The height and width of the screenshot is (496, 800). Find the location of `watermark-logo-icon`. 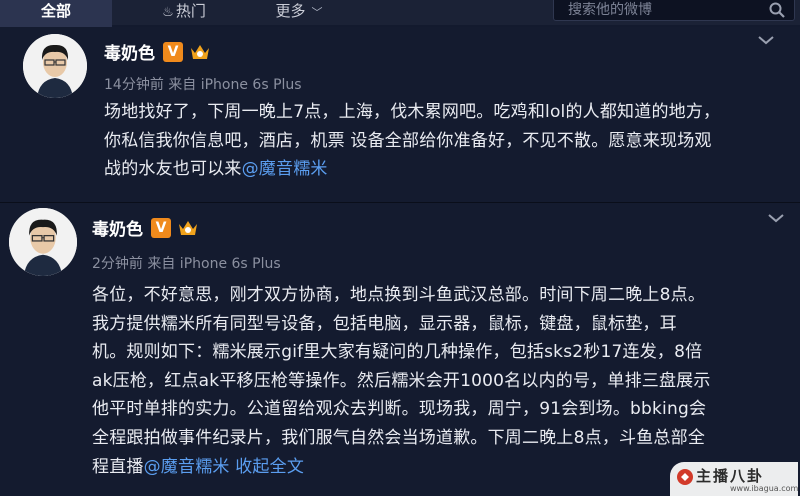

watermark-logo-icon is located at coordinates (685, 477).